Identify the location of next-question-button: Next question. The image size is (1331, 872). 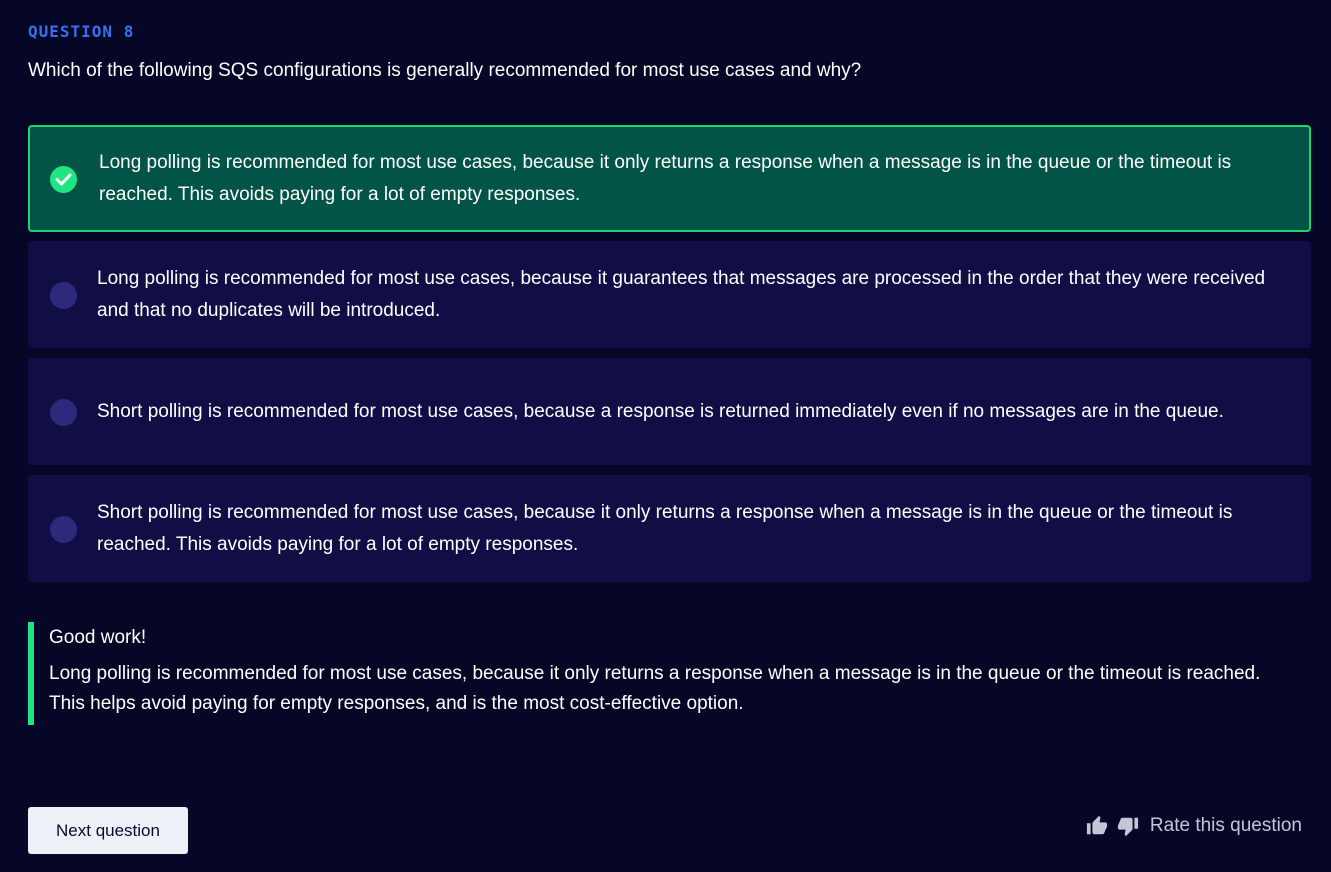
(108, 830).